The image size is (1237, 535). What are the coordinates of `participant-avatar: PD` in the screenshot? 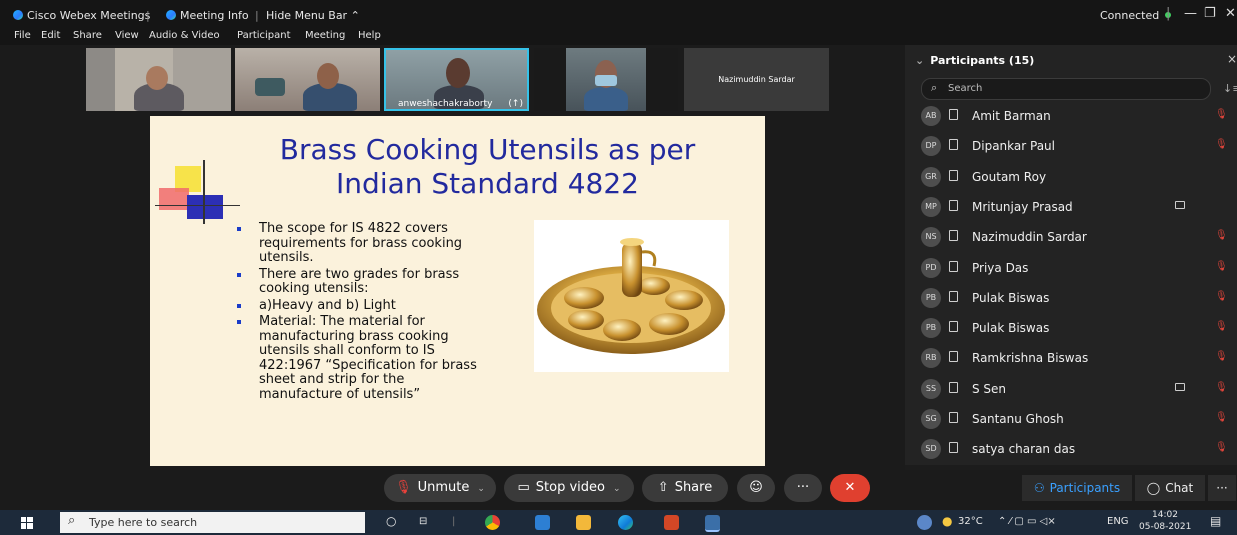 It's located at (931, 267).